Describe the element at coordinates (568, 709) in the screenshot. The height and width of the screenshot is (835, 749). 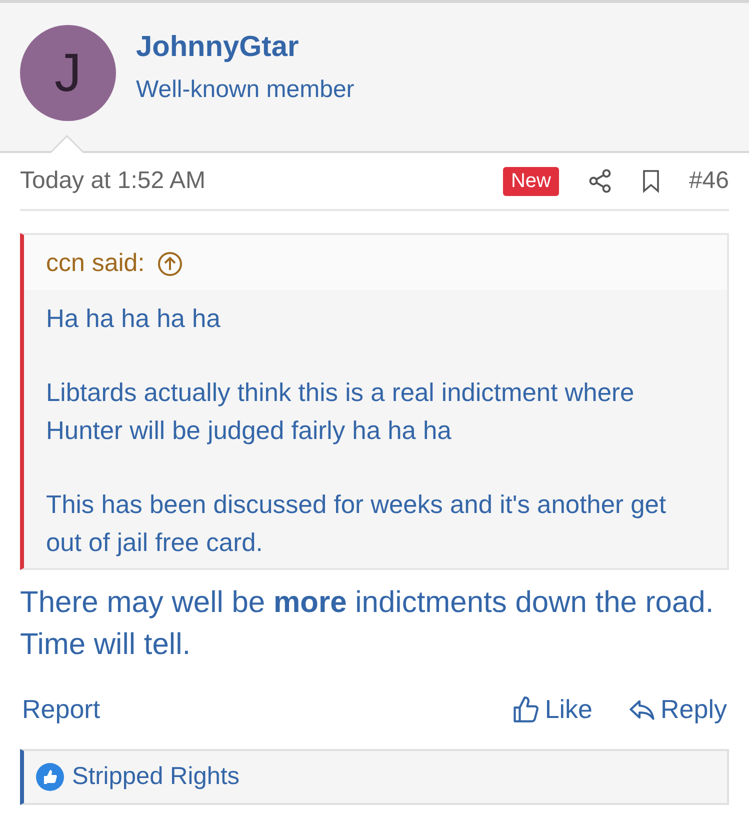
I see `like-link: Like` at that location.